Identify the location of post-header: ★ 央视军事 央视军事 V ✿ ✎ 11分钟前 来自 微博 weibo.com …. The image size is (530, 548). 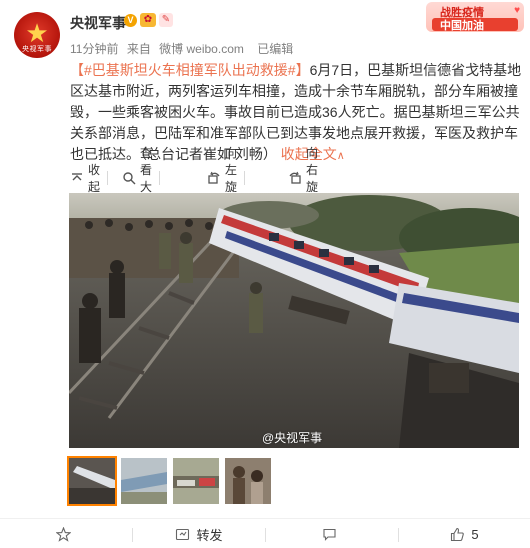
(265, 30).